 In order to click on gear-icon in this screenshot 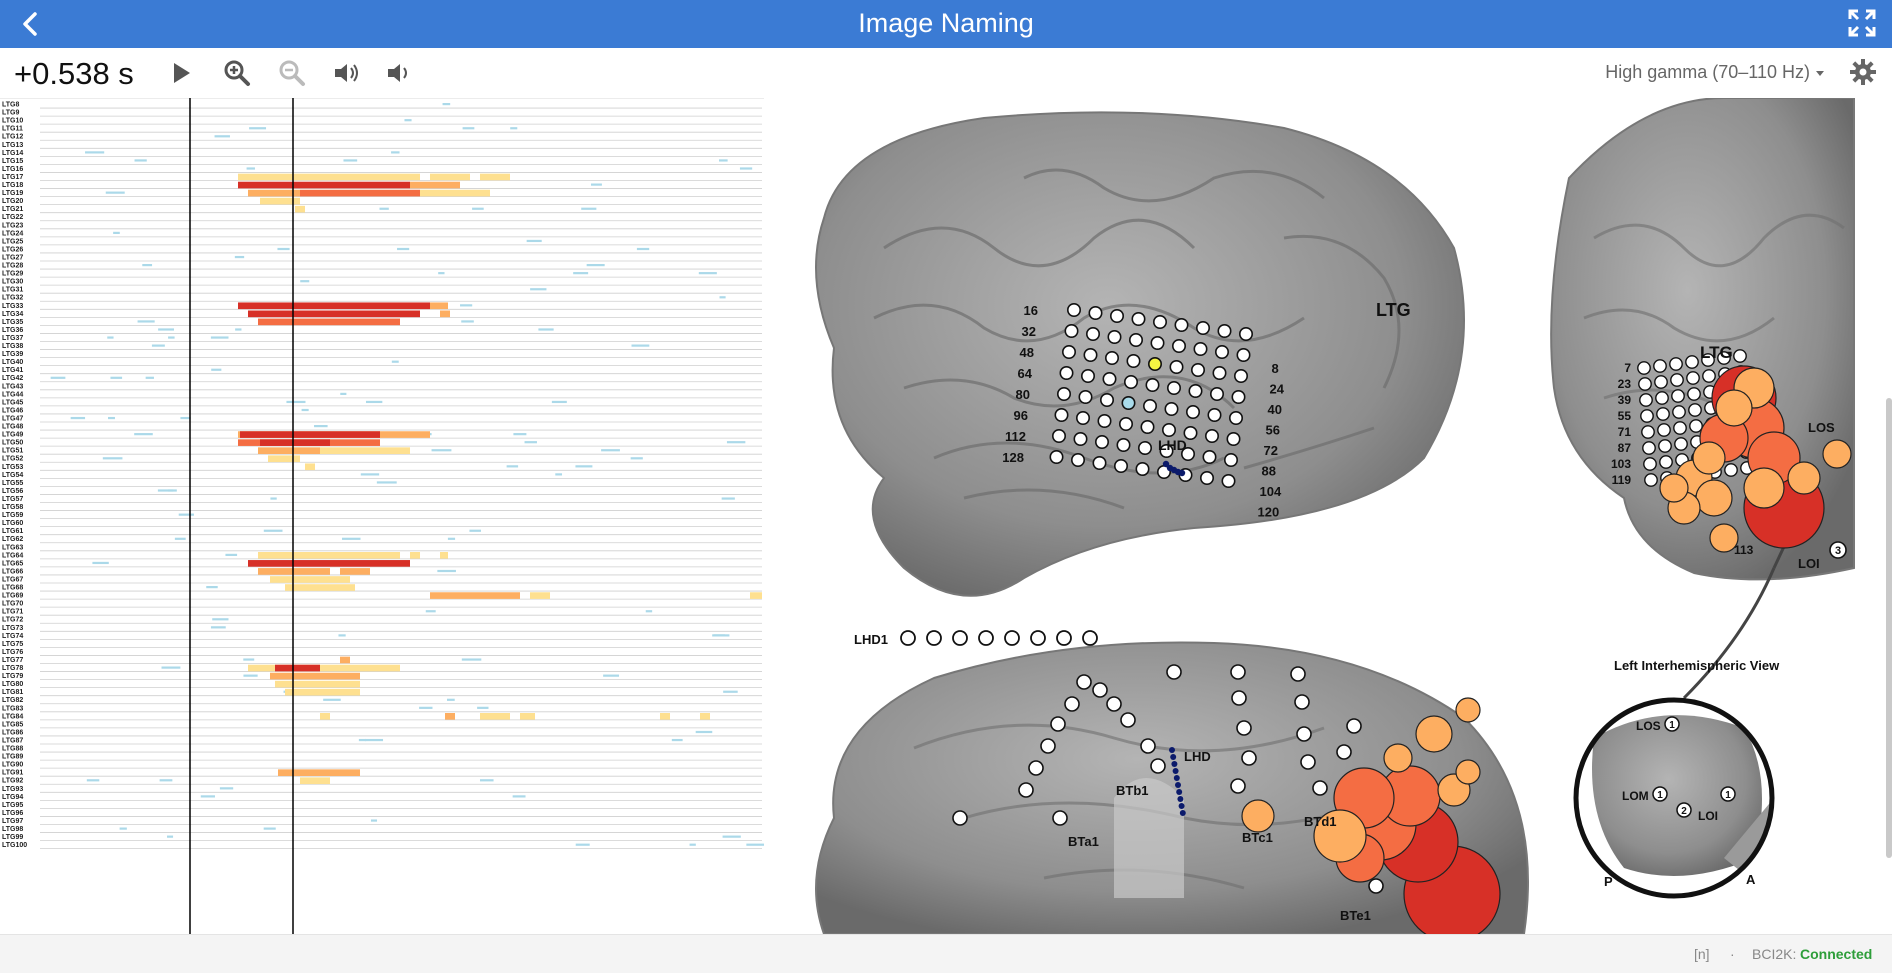, I will do `click(1863, 72)`.